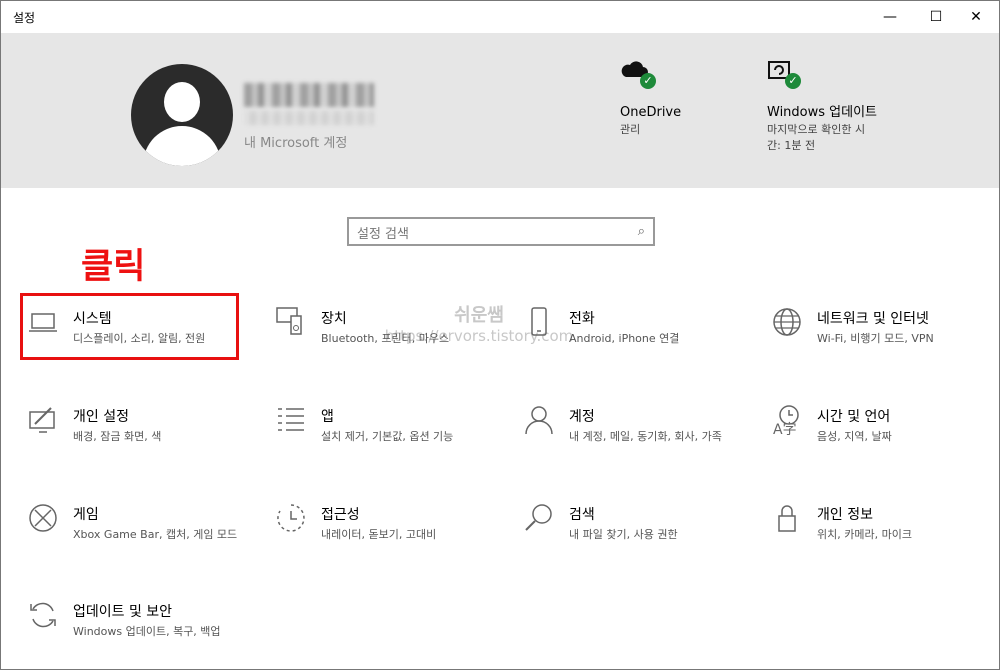  I want to click on click-annotation-label: 클릭, so click(113, 267).